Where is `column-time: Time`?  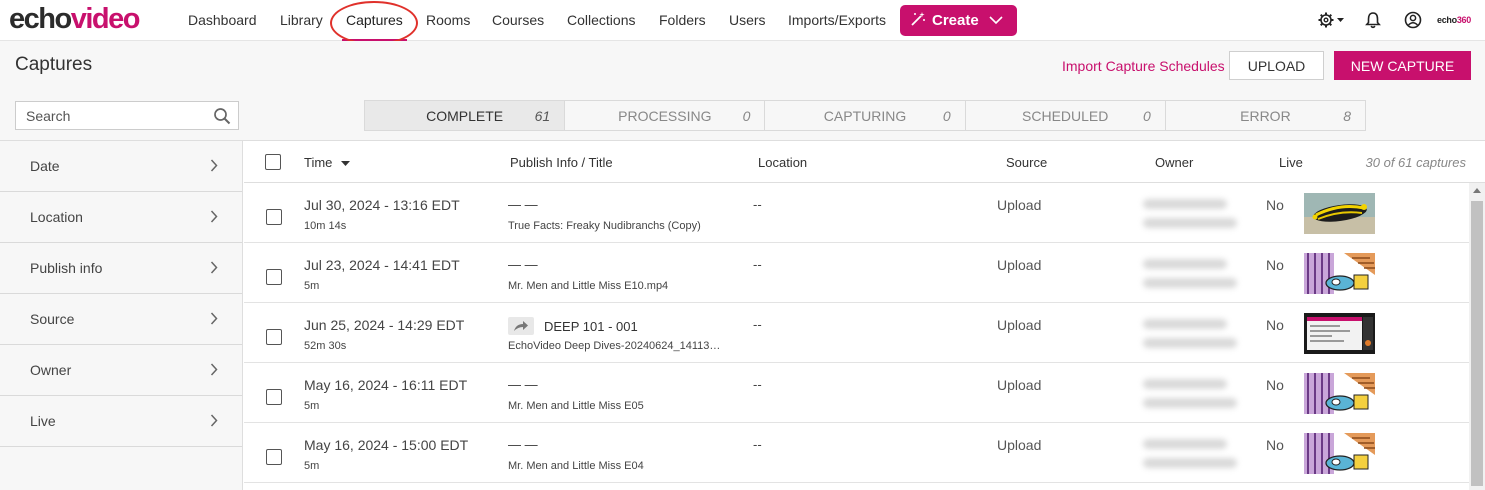
column-time: Time is located at coordinates (327, 162).